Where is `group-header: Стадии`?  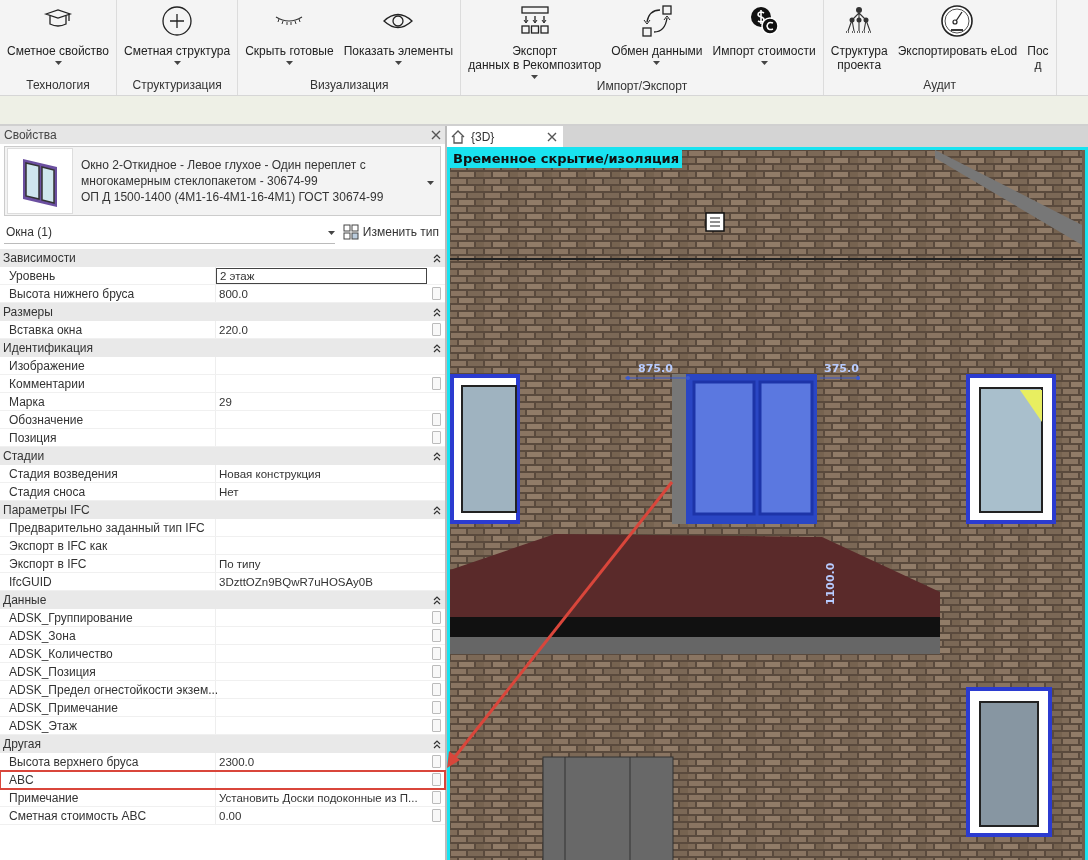
group-header: Стадии is located at coordinates (222, 456).